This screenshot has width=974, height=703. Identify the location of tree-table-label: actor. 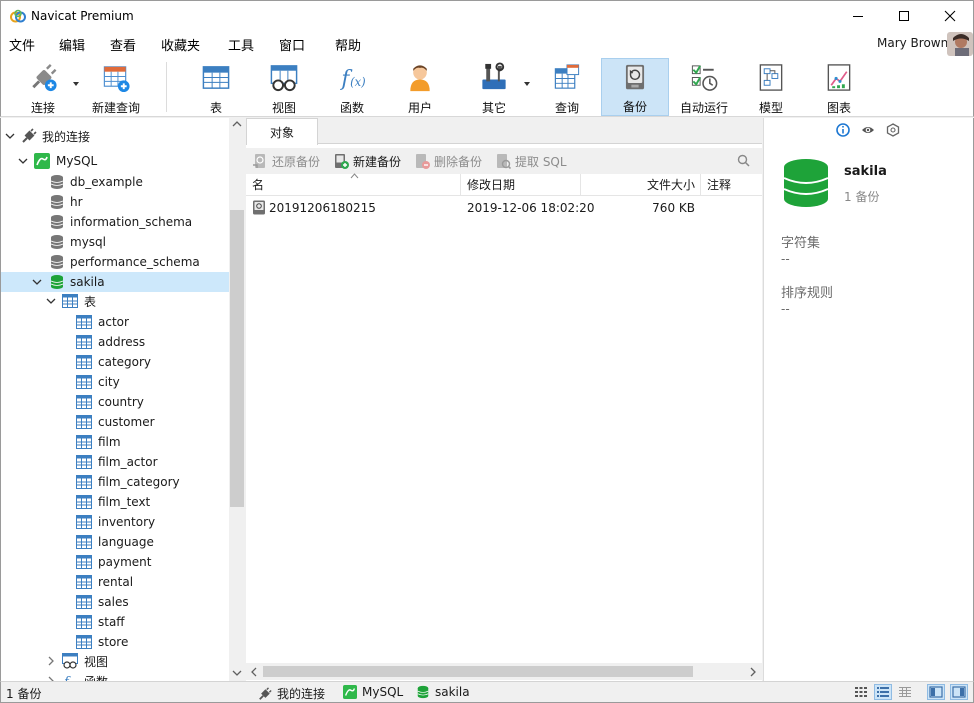
(113, 322).